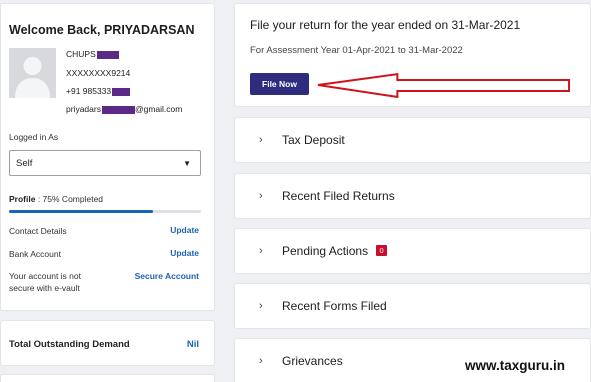 The image size is (591, 382). I want to click on outstanding-demand-card: Total Outstanding Demand Nil, so click(107, 343).